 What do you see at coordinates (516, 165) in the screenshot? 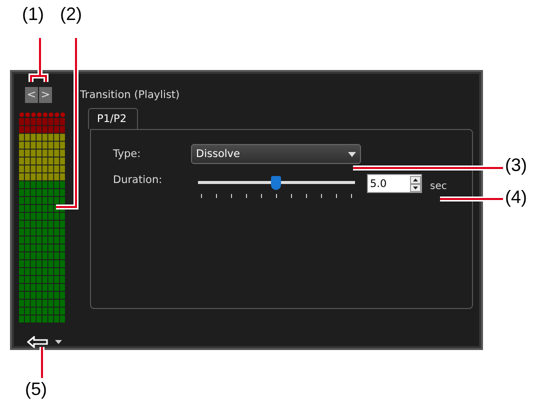
I see `callout-number: (3)` at bounding box center [516, 165].